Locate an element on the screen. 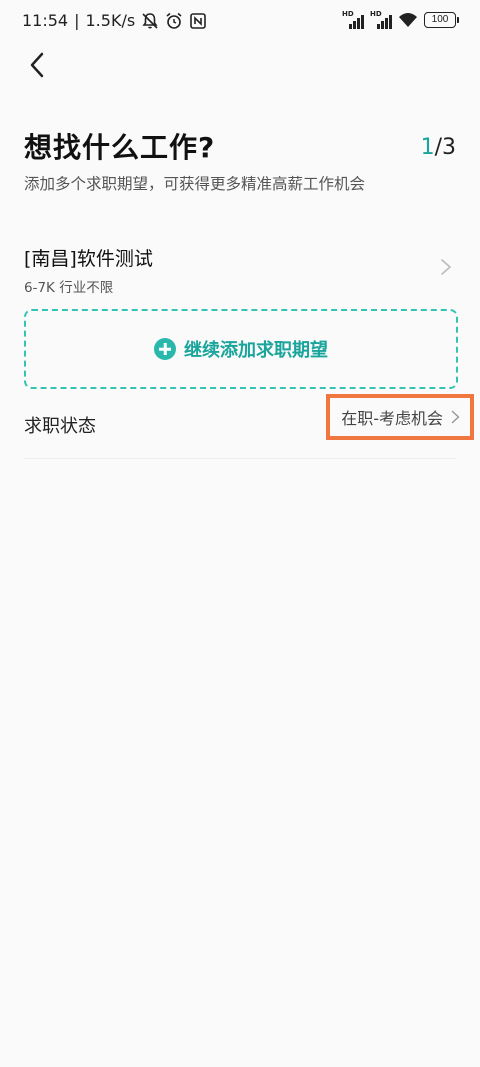  status-time: 11:54 is located at coordinates (45, 20).